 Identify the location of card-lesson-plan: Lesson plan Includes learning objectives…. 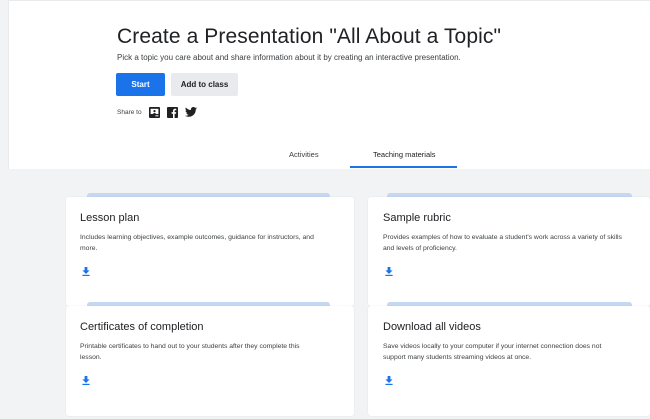
(210, 251).